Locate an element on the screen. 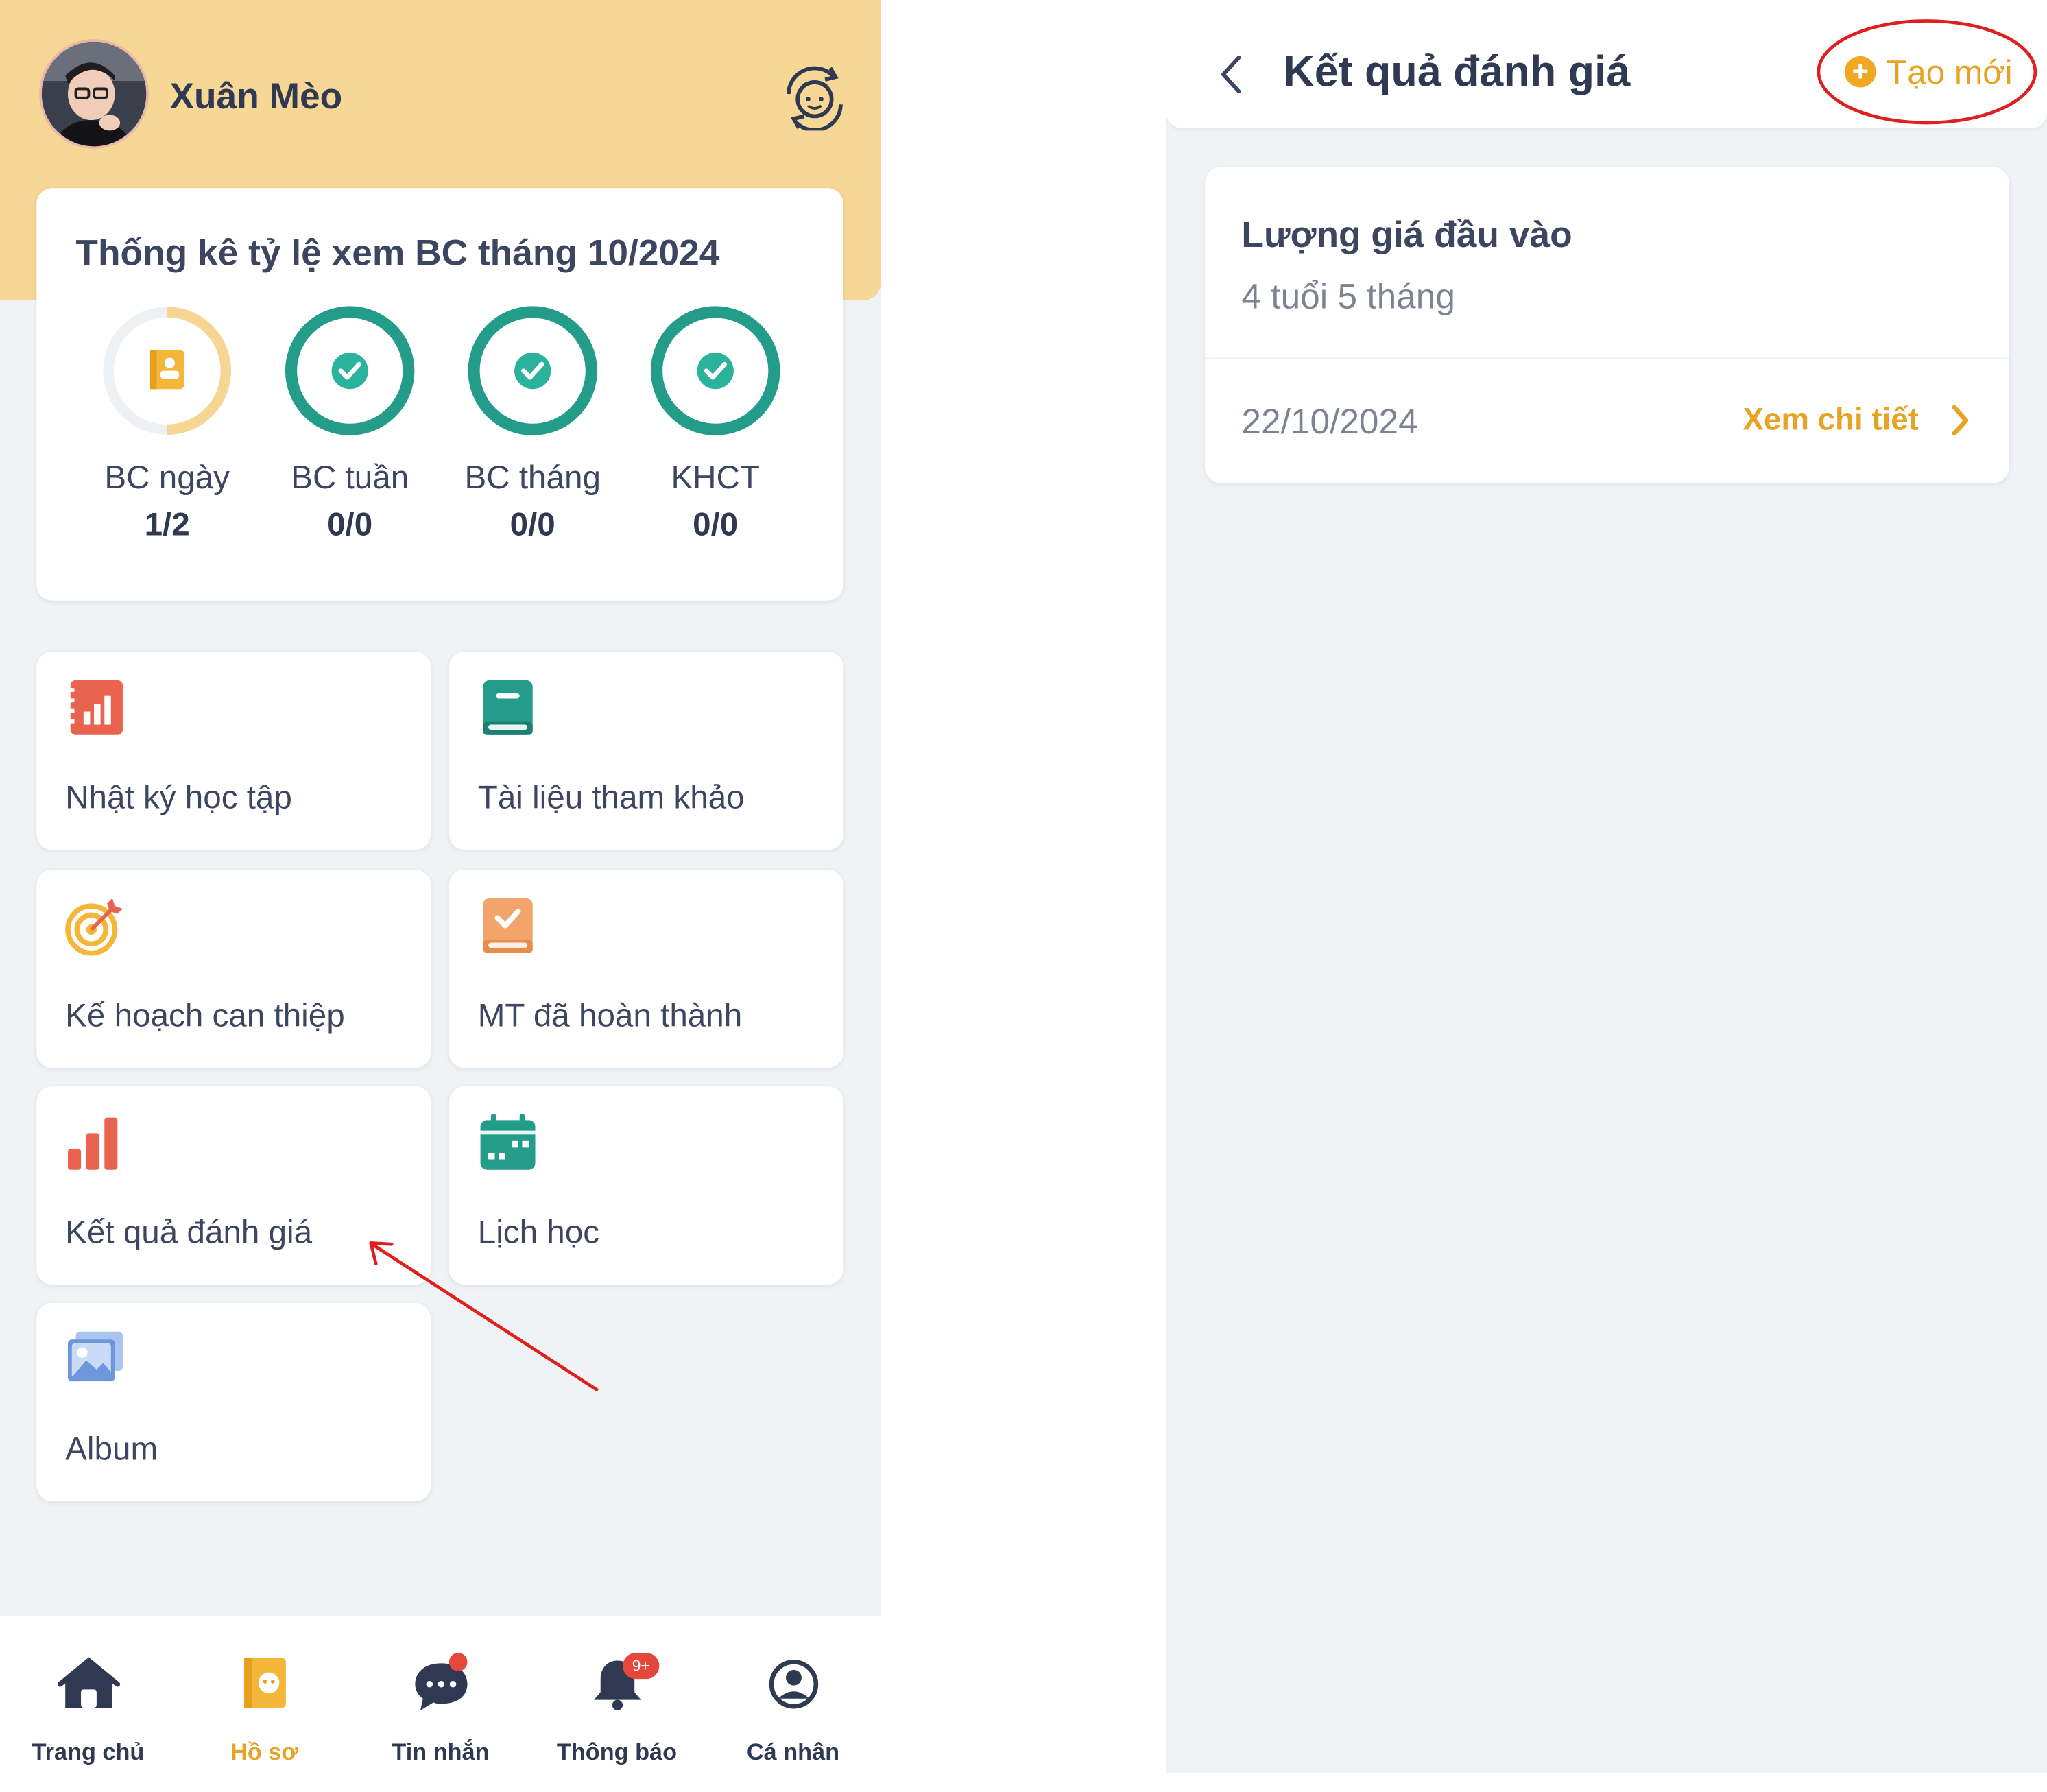 Image resolution: width=2047 pixels, height=1792 pixels. target-icon is located at coordinates (94, 927).